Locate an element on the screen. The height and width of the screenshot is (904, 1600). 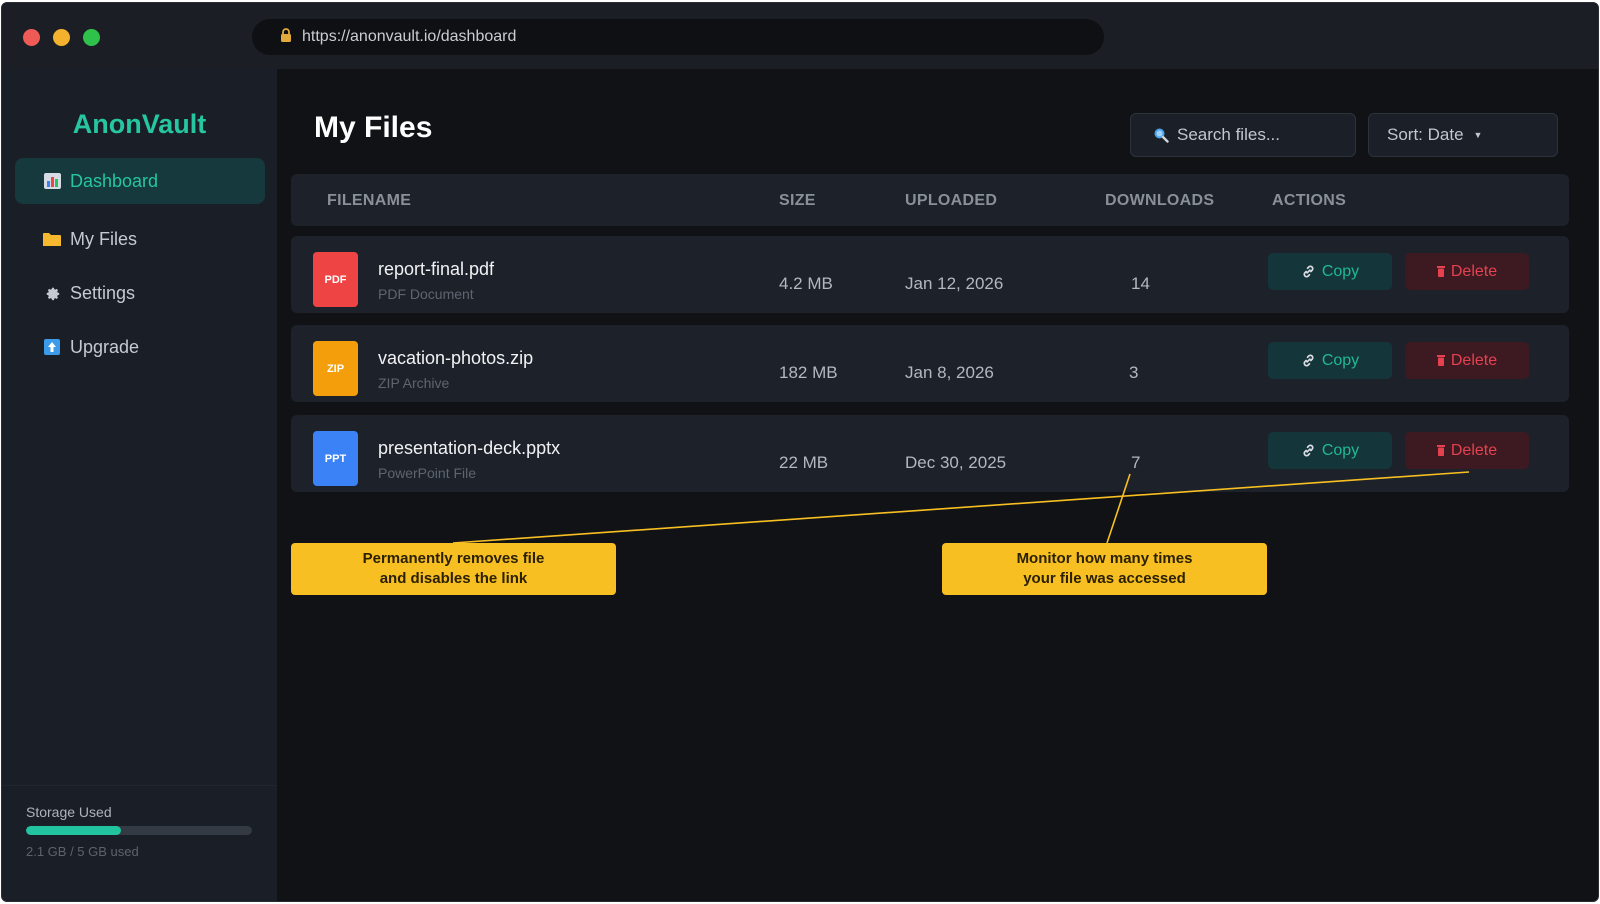
search-icon is located at coordinates (1161, 135).